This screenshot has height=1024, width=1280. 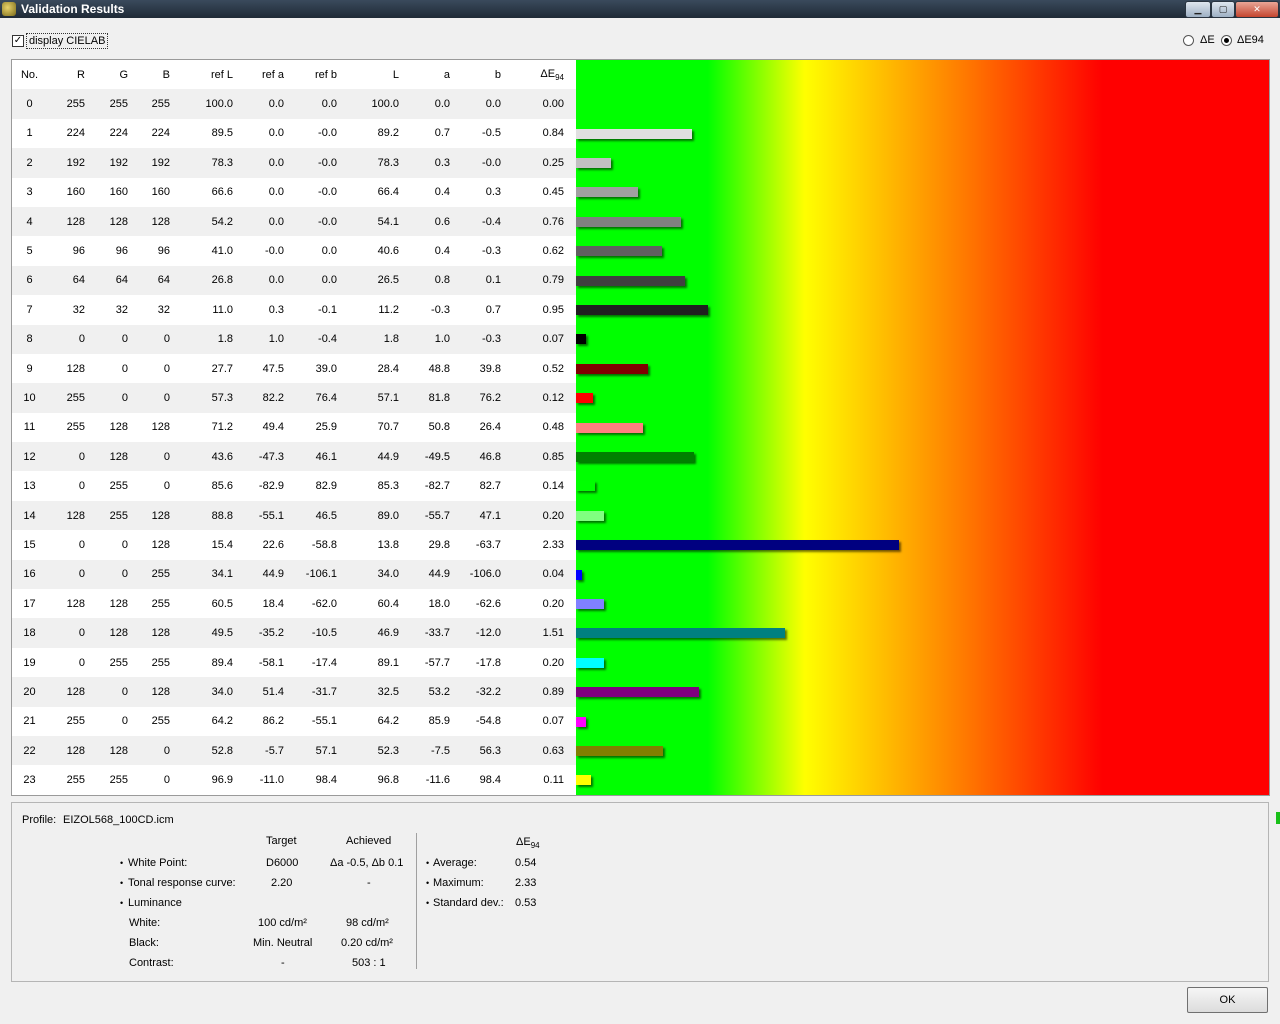 What do you see at coordinates (294, 721) in the screenshot?
I see `table-row: 21 255 0 255 64.2 86.2 -55.1 64.2 85.9 -54.8 0.07` at bounding box center [294, 721].